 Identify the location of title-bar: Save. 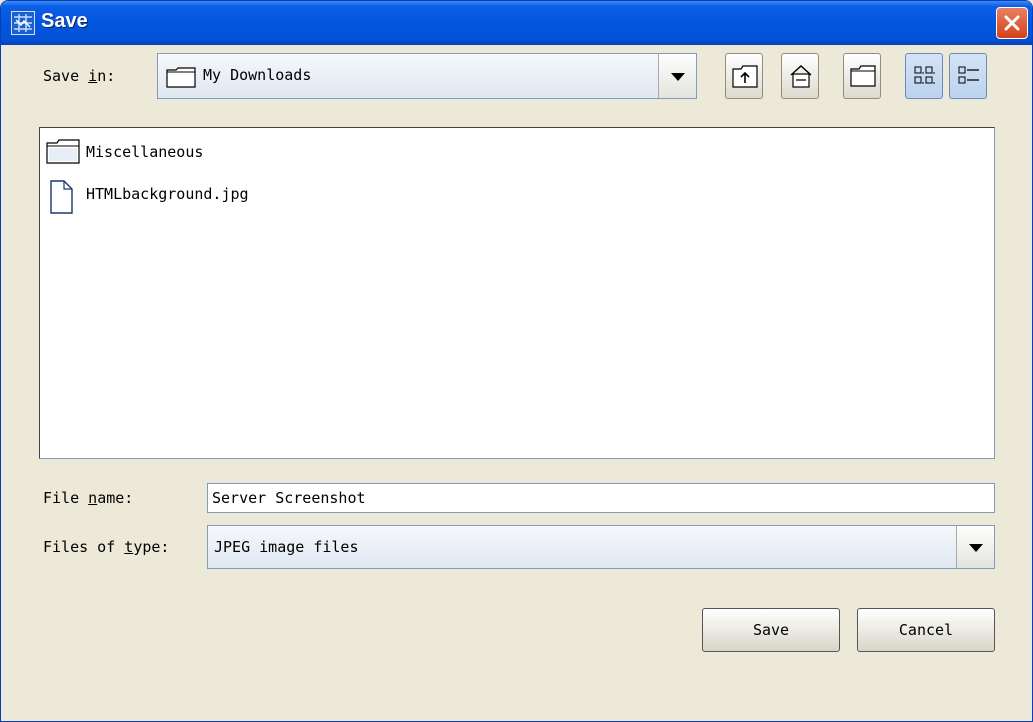
(516, 23).